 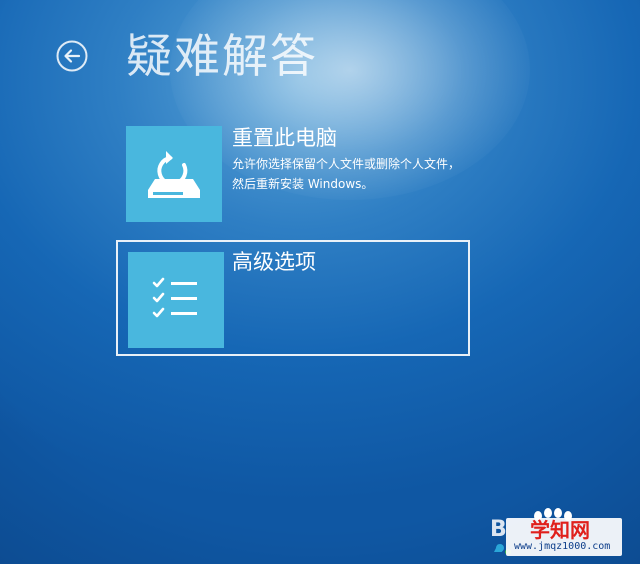 I want to click on reset-pc-tile, so click(x=174, y=174).